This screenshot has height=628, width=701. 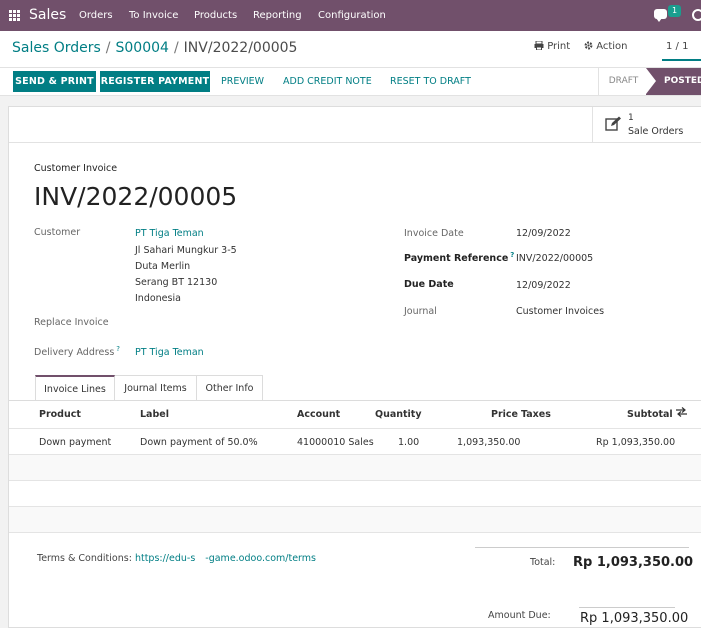 What do you see at coordinates (504, 414) in the screenshot?
I see `column-price: Price` at bounding box center [504, 414].